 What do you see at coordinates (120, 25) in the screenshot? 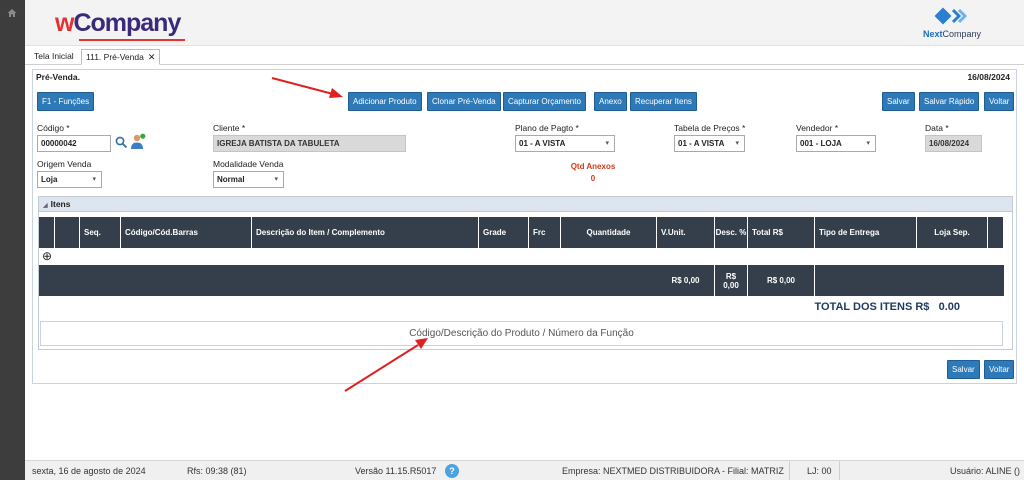
I see `wcompany-logo: wCompany` at bounding box center [120, 25].